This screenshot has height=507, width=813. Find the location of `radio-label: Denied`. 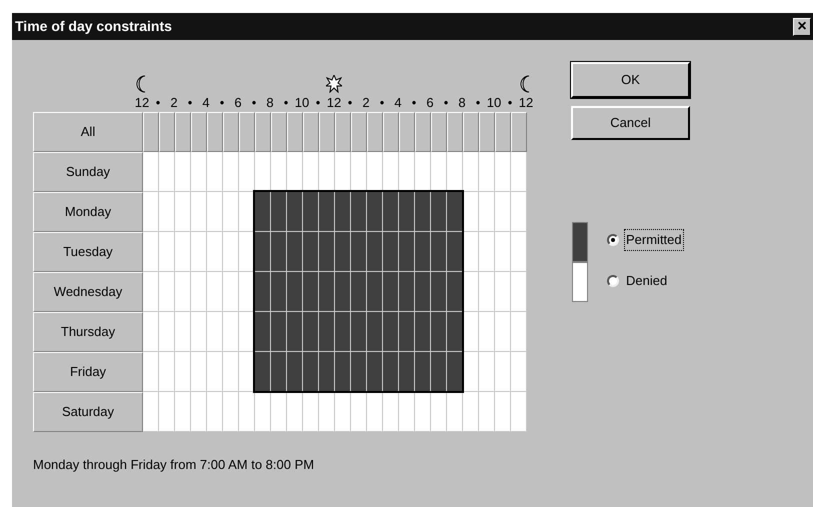

radio-label: Denied is located at coordinates (646, 281).